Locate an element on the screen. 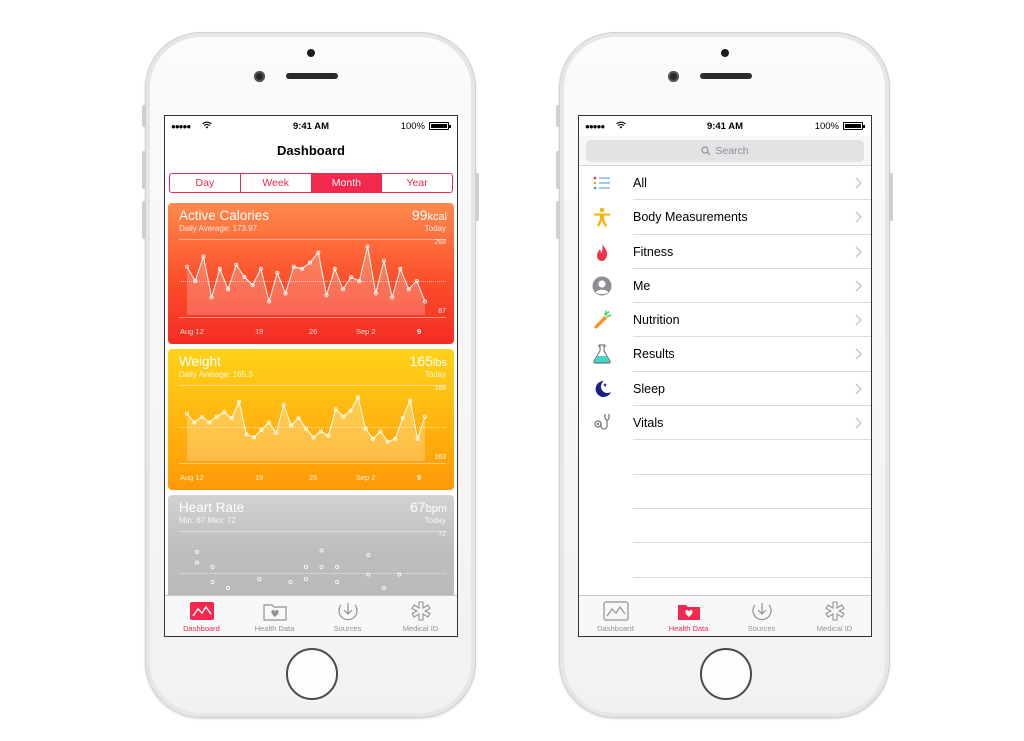  category-label: Body Measurements is located at coordinates (690, 217).